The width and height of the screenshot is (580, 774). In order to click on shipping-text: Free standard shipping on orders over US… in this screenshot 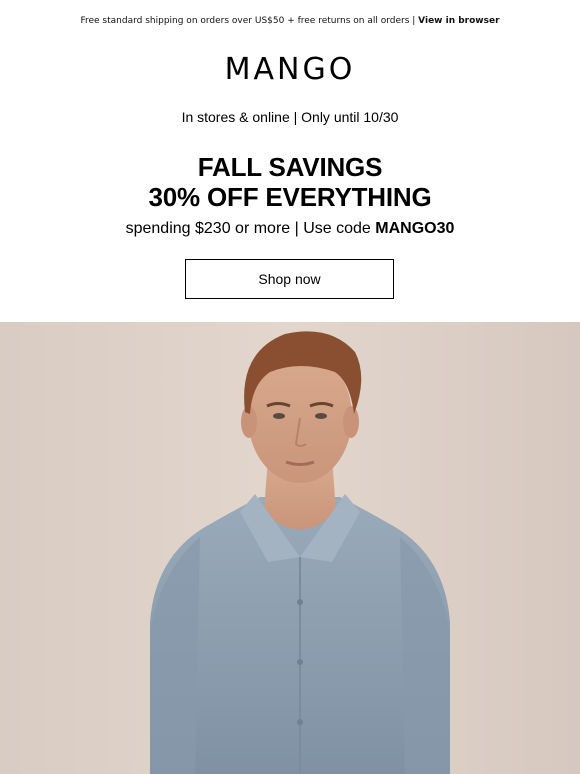, I will do `click(249, 21)`.